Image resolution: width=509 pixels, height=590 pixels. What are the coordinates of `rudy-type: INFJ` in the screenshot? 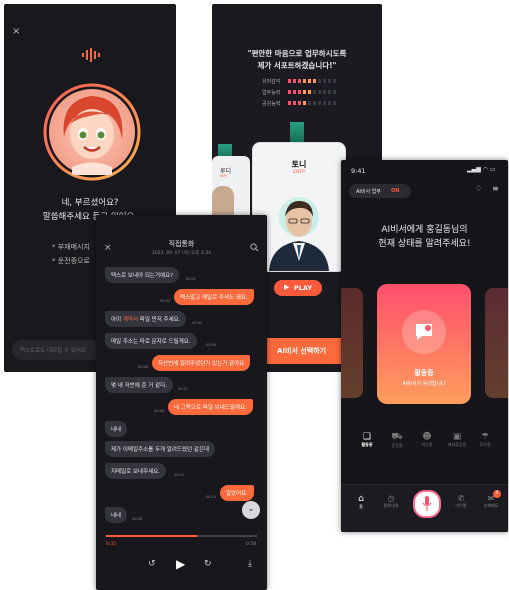 It's located at (223, 176).